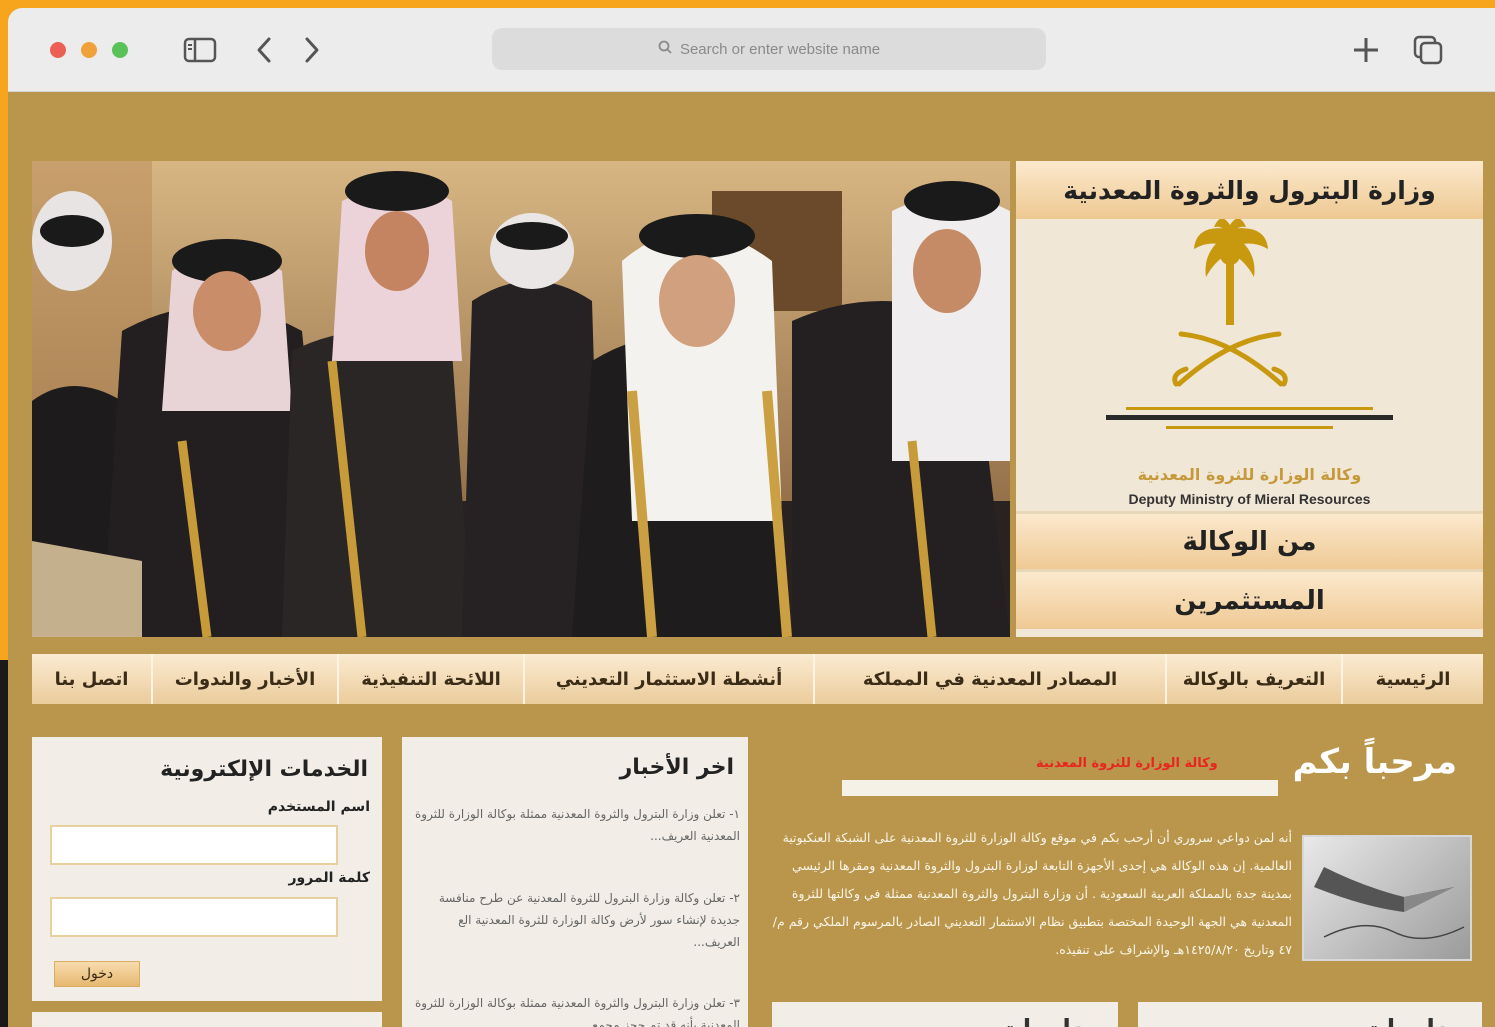 The height and width of the screenshot is (1027, 1495). What do you see at coordinates (312, 50) in the screenshot?
I see `forward-icon` at bounding box center [312, 50].